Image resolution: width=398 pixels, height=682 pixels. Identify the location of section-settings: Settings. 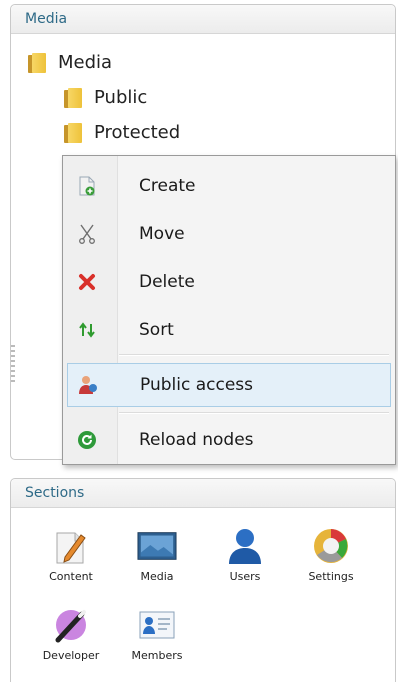
(331, 554).